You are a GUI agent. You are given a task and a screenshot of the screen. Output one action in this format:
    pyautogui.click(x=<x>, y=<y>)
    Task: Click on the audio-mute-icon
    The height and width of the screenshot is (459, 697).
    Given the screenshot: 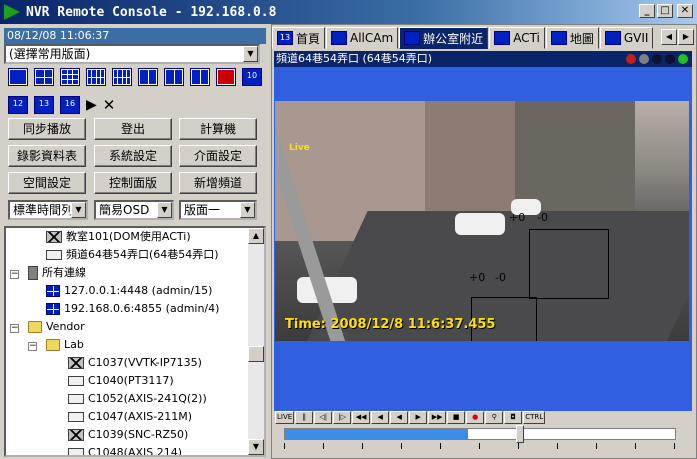 What is the action you would take?
    pyautogui.click(x=644, y=59)
    